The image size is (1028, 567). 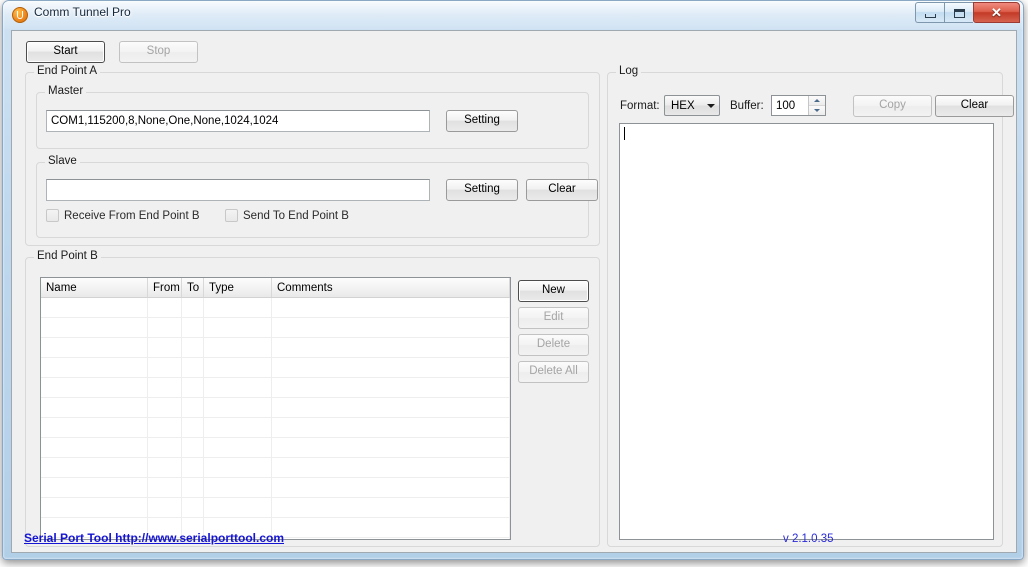 What do you see at coordinates (974, 106) in the screenshot?
I see `log-clear-button: Clear` at bounding box center [974, 106].